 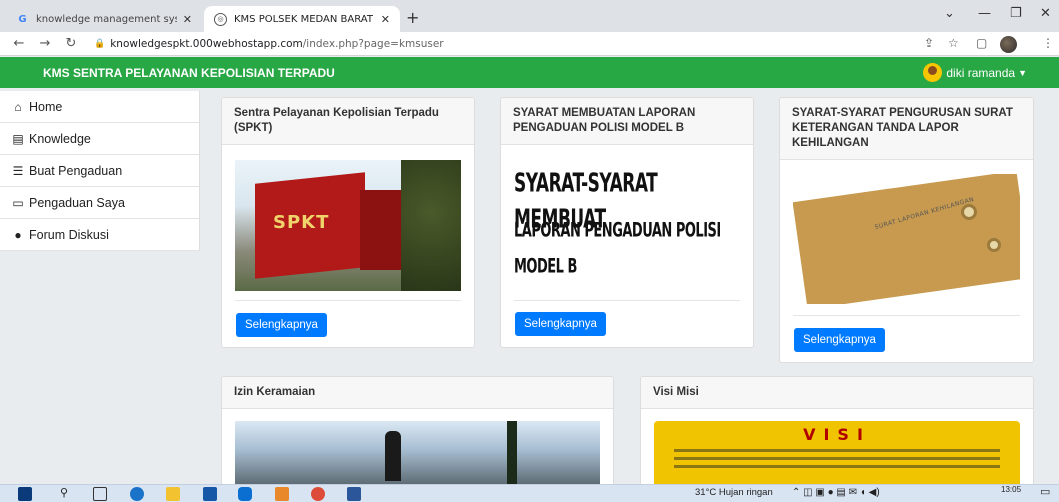 What do you see at coordinates (734, 492) in the screenshot?
I see `weather-widget: 31°C Hujan ringan` at bounding box center [734, 492].